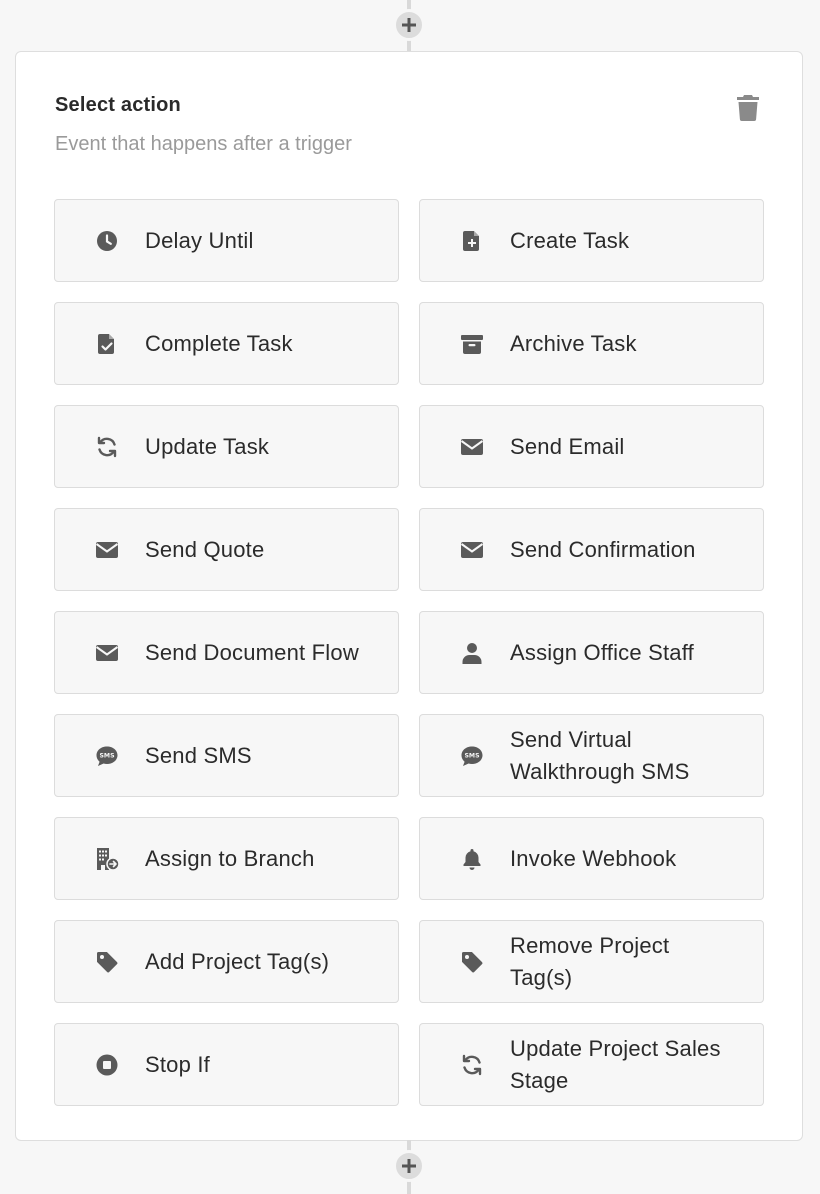  What do you see at coordinates (205, 549) in the screenshot?
I see `action-label: Send Quote` at bounding box center [205, 549].